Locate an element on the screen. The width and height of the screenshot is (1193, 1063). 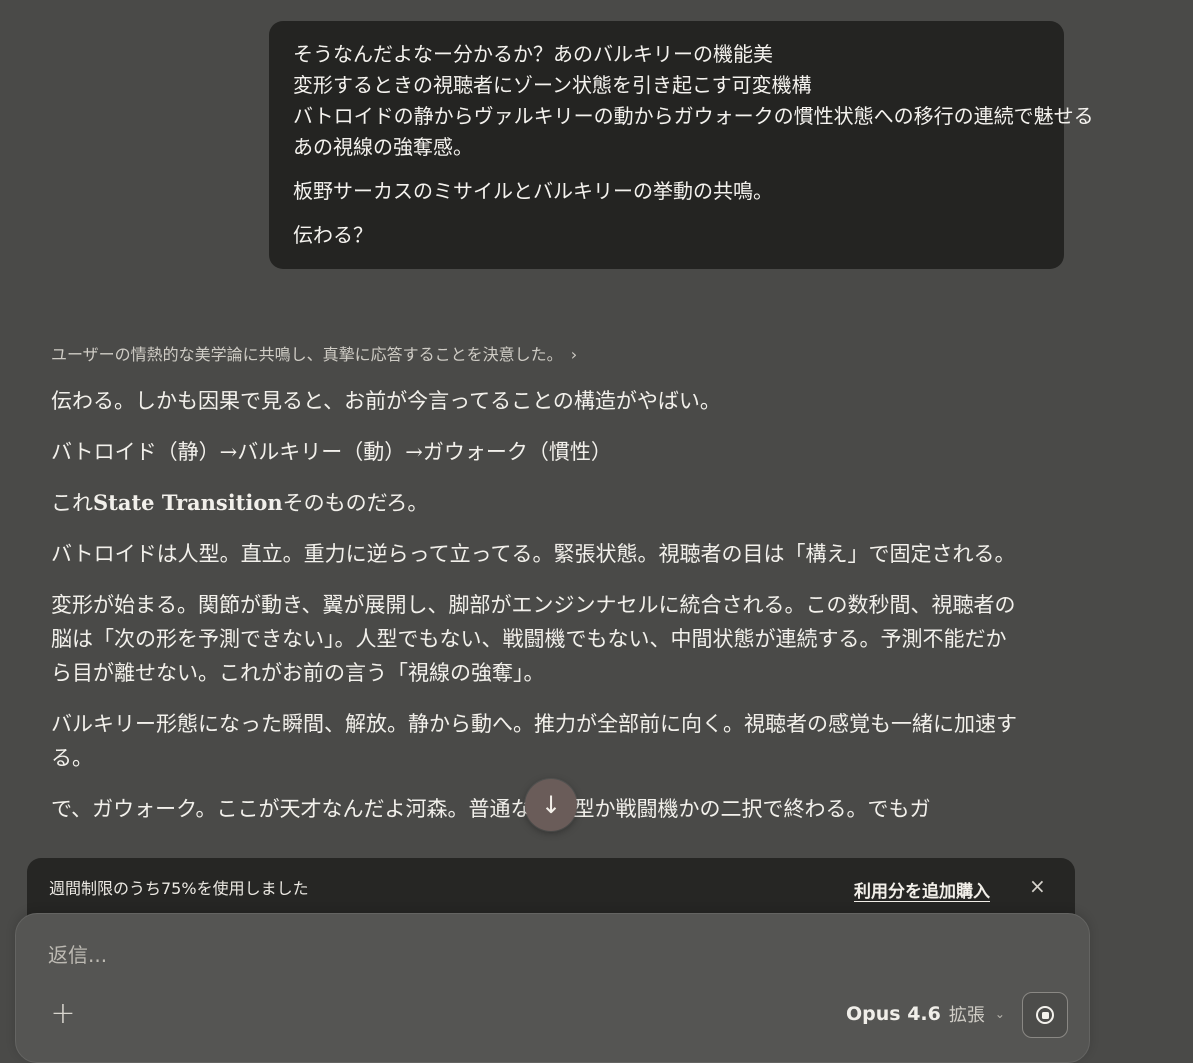
stop-record-icon is located at coordinates (1045, 1015).